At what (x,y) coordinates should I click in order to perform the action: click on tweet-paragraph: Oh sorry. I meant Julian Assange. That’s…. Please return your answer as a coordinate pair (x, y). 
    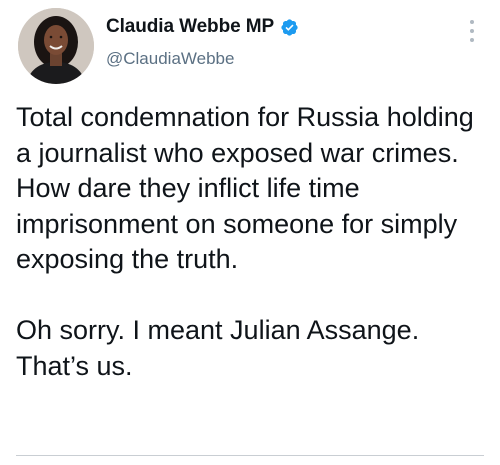
    Looking at the image, I should click on (218, 348).